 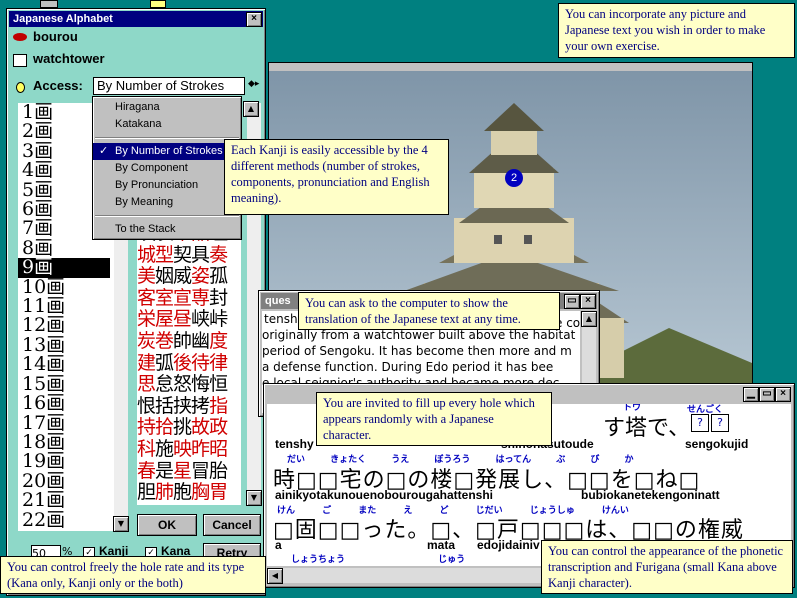 What do you see at coordinates (164, 406) in the screenshot?
I see `kanji-character: 括` at bounding box center [164, 406].